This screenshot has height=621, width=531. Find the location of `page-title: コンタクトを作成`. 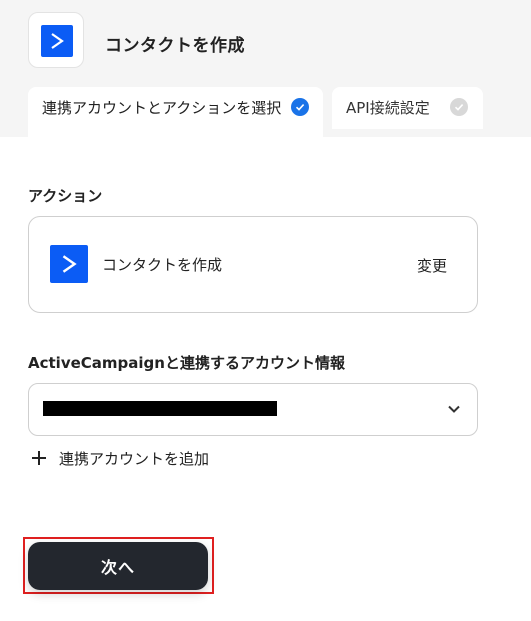

page-title: コンタクトを作成 is located at coordinates (175, 46).